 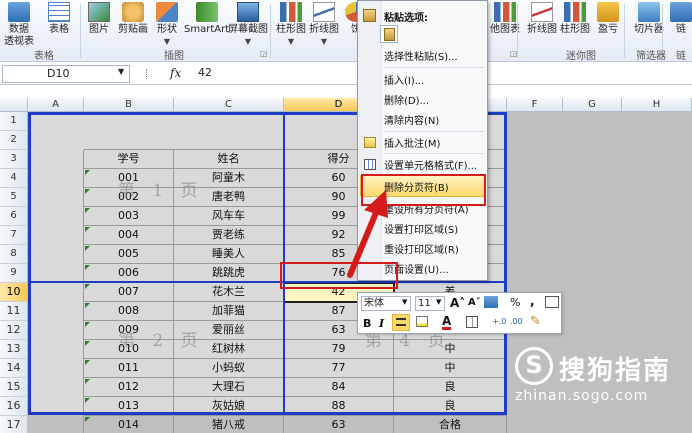 What do you see at coordinates (229, 424) in the screenshot?
I see `table-cell: 猪八戒` at bounding box center [229, 424].